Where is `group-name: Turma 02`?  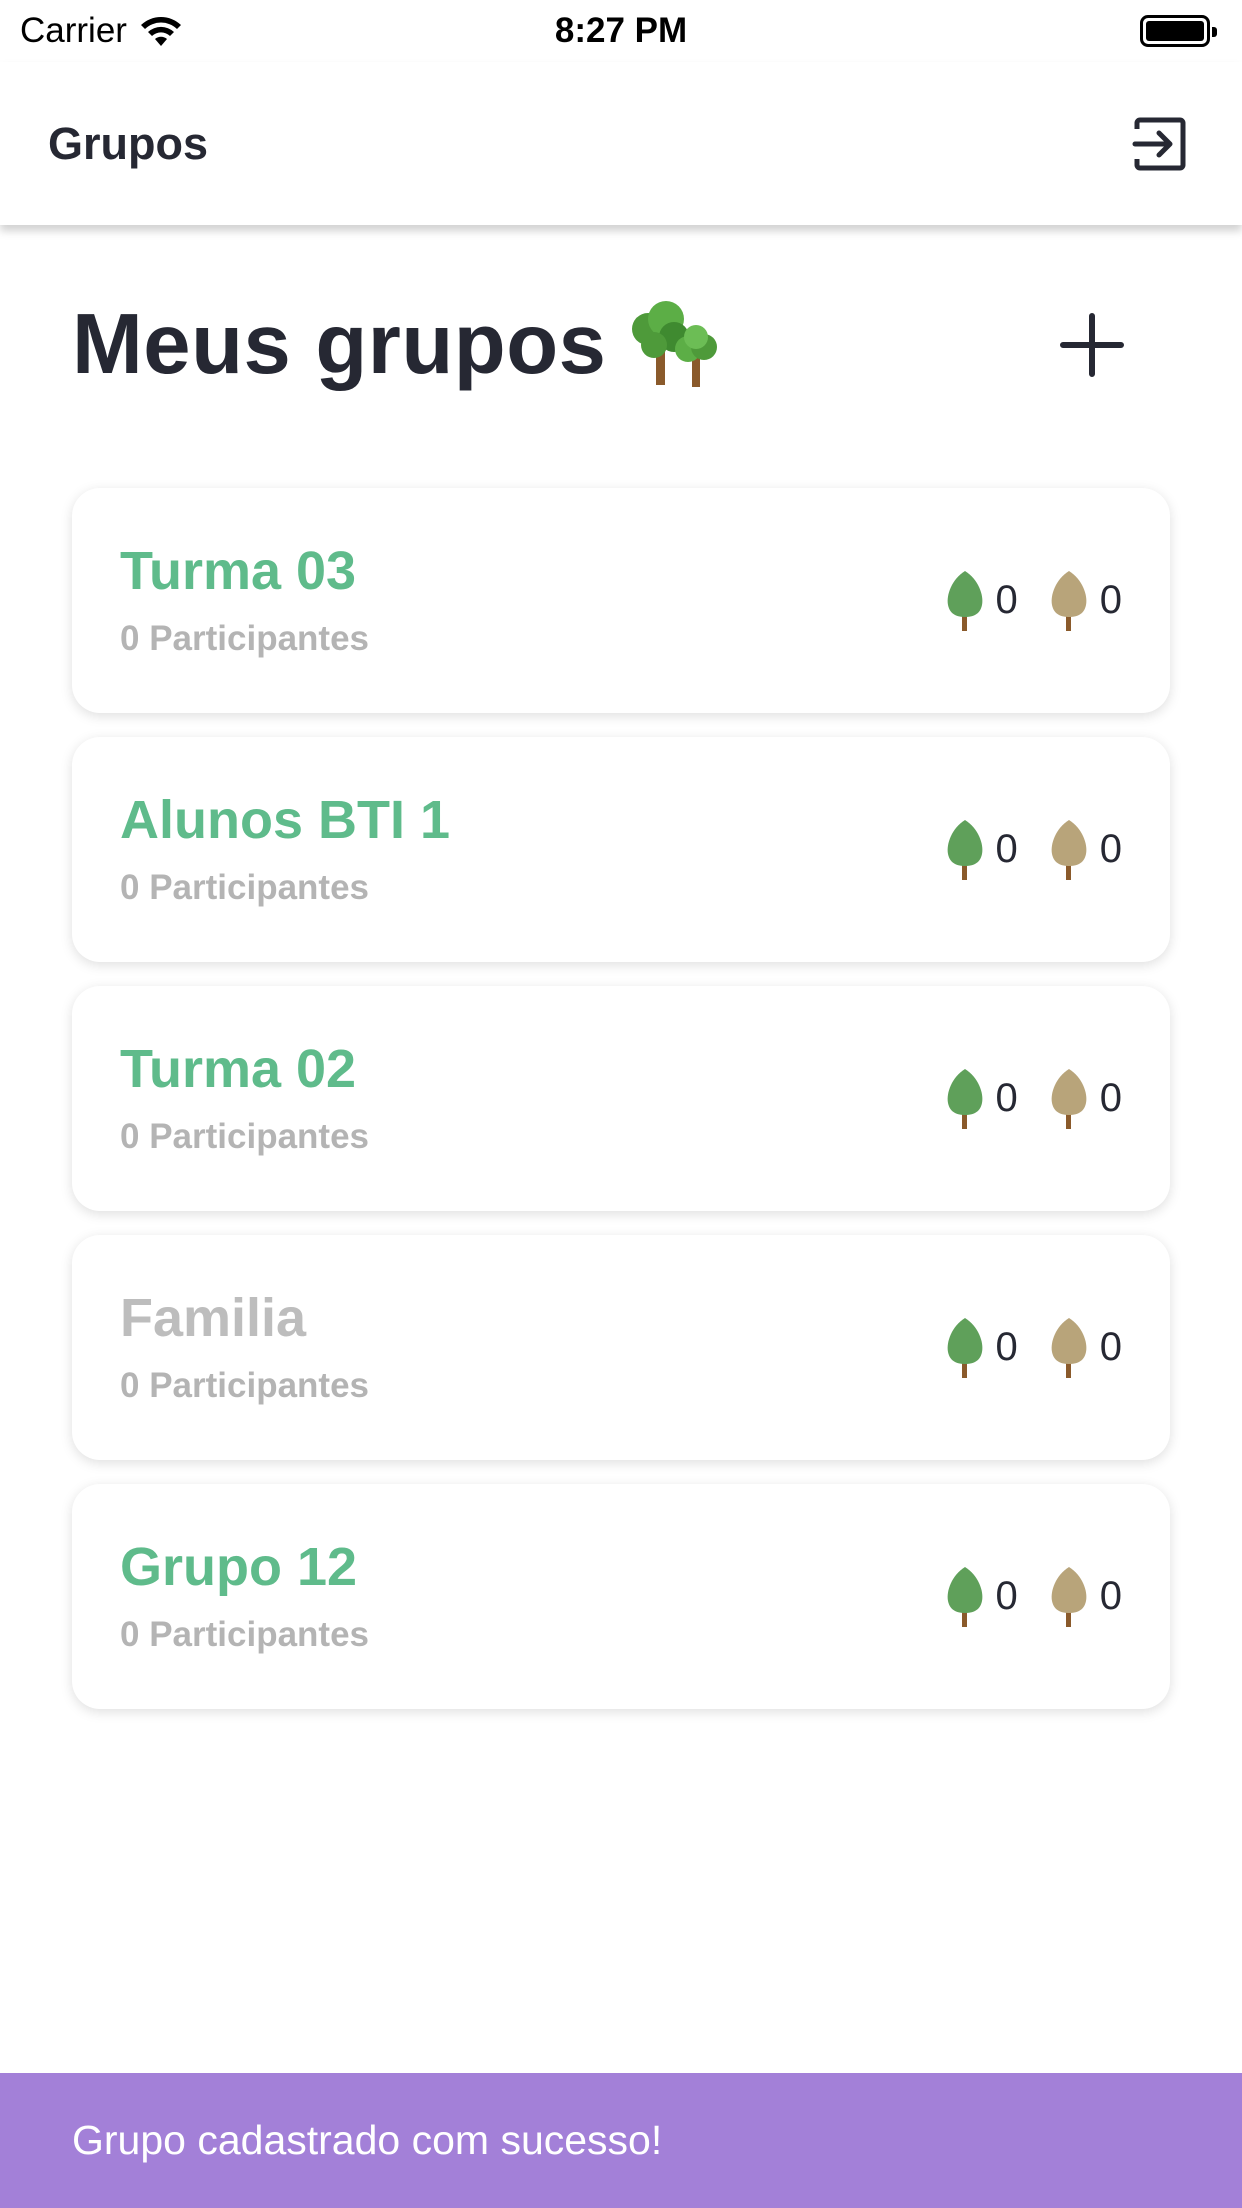
group-name: Turma 02 is located at coordinates (238, 1068).